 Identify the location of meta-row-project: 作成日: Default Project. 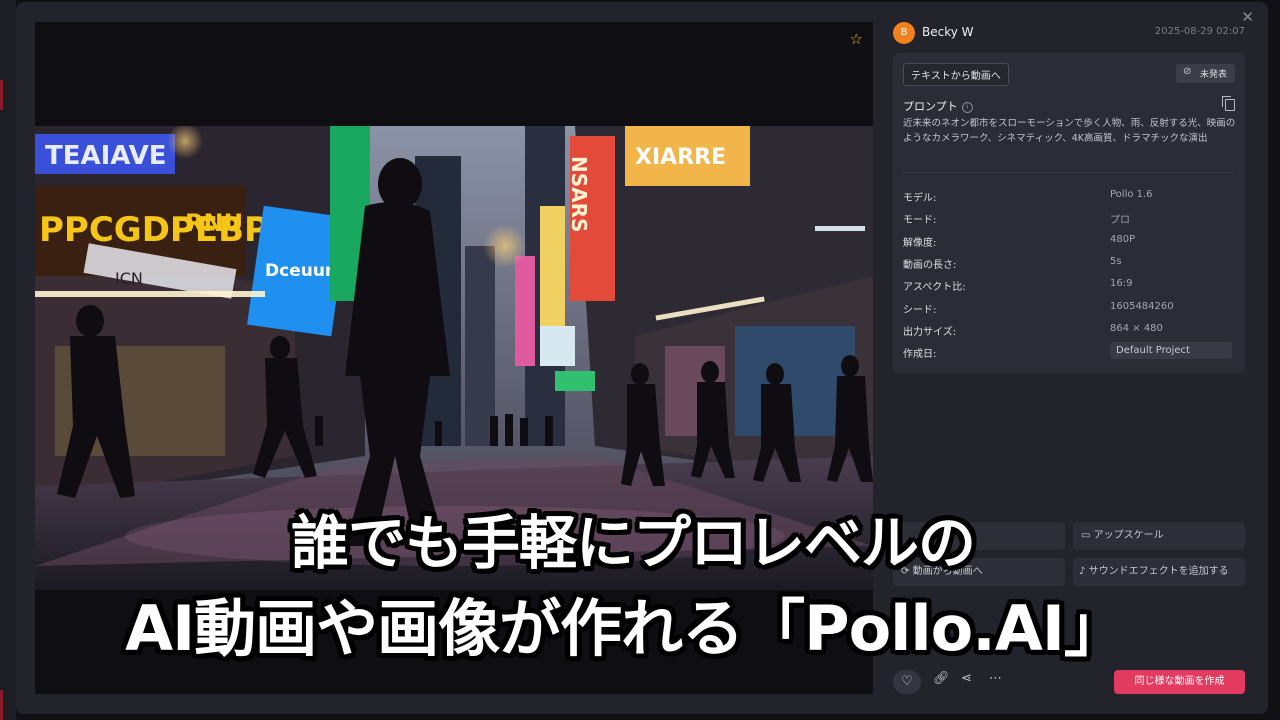
(1069, 352).